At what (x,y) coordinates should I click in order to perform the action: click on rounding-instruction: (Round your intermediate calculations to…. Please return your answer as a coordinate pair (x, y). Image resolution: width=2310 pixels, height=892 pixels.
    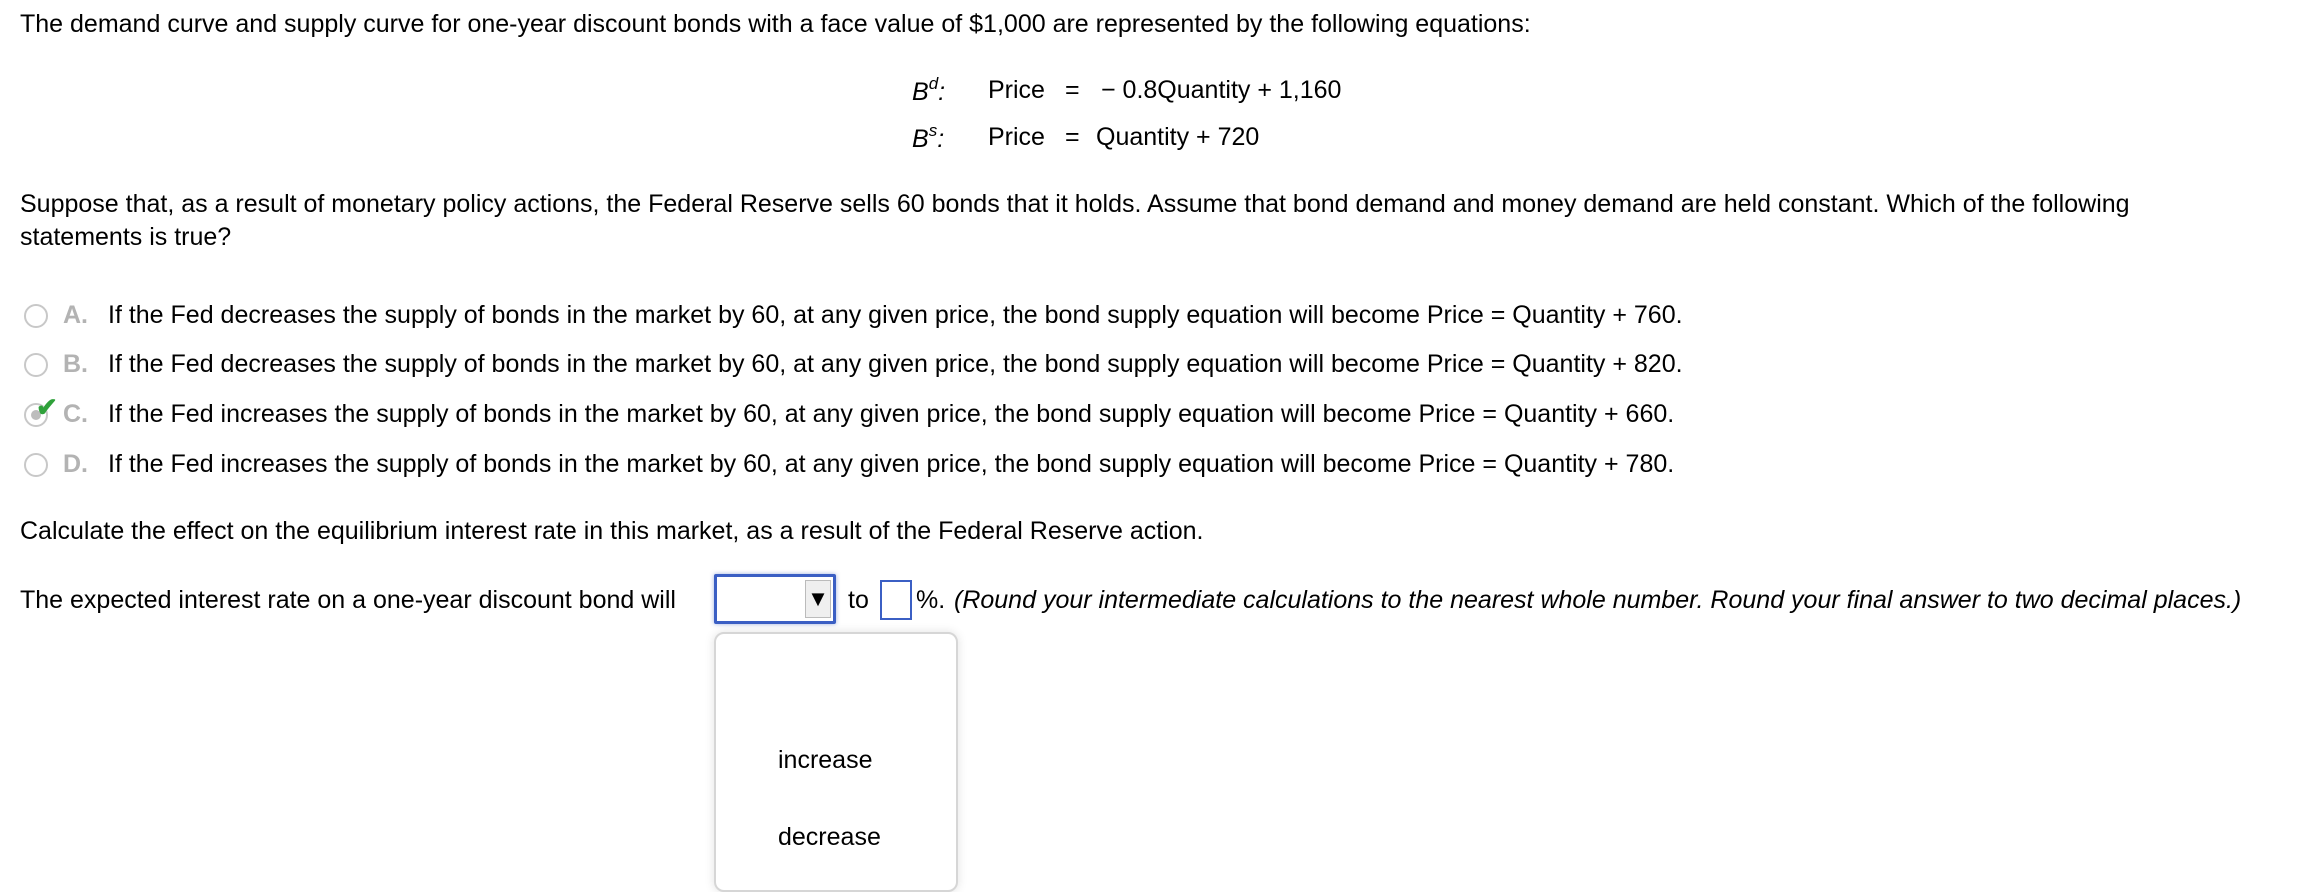
    Looking at the image, I should click on (1598, 600).